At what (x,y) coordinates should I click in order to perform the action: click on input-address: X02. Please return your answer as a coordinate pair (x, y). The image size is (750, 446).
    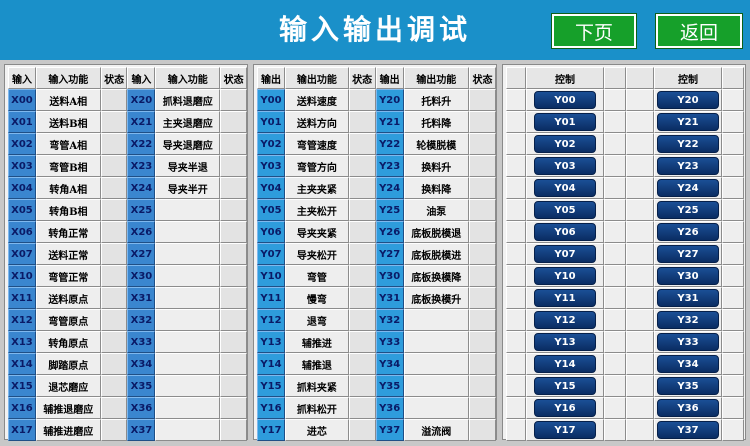
    Looking at the image, I should click on (22, 144).